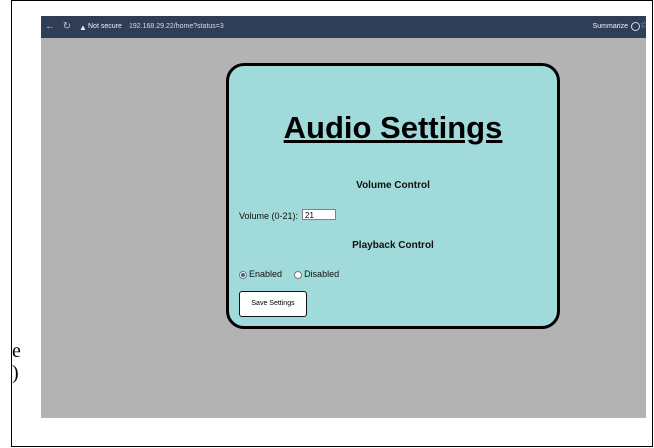 The width and height of the screenshot is (654, 448). I want to click on volume-label: Volume (0-21):, so click(269, 216).